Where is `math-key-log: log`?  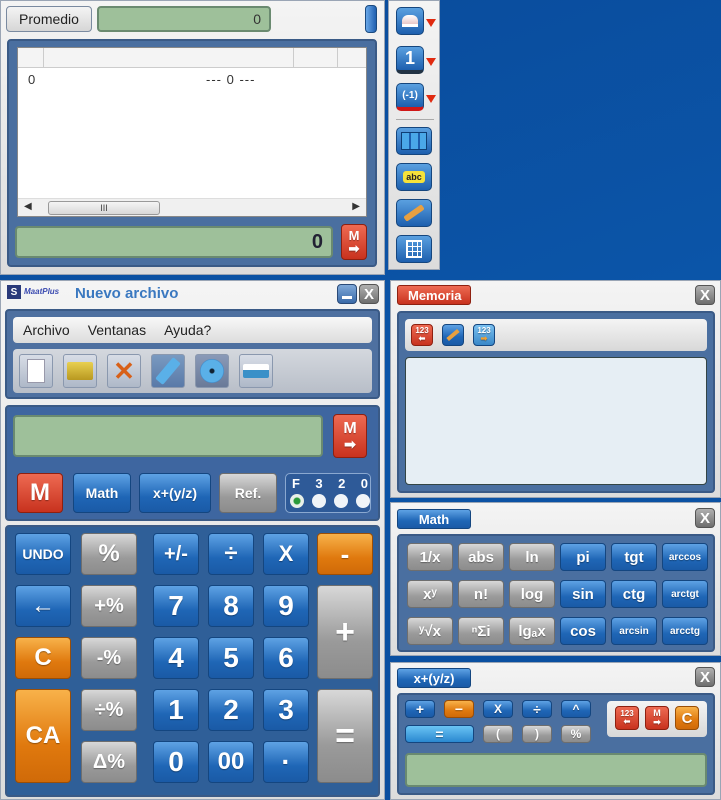 math-key-log: log is located at coordinates (532, 594).